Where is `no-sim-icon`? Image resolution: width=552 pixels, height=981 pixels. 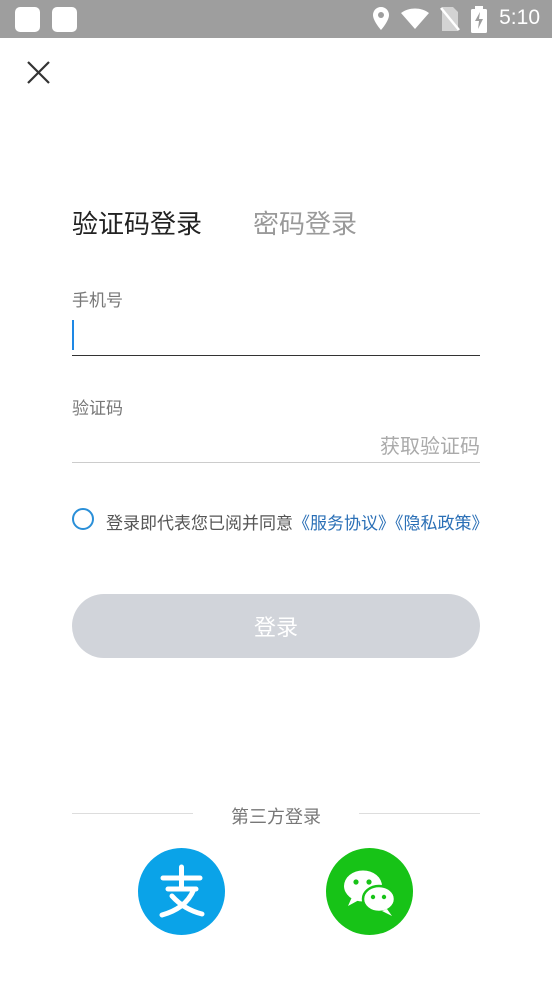 no-sim-icon is located at coordinates (450, 19).